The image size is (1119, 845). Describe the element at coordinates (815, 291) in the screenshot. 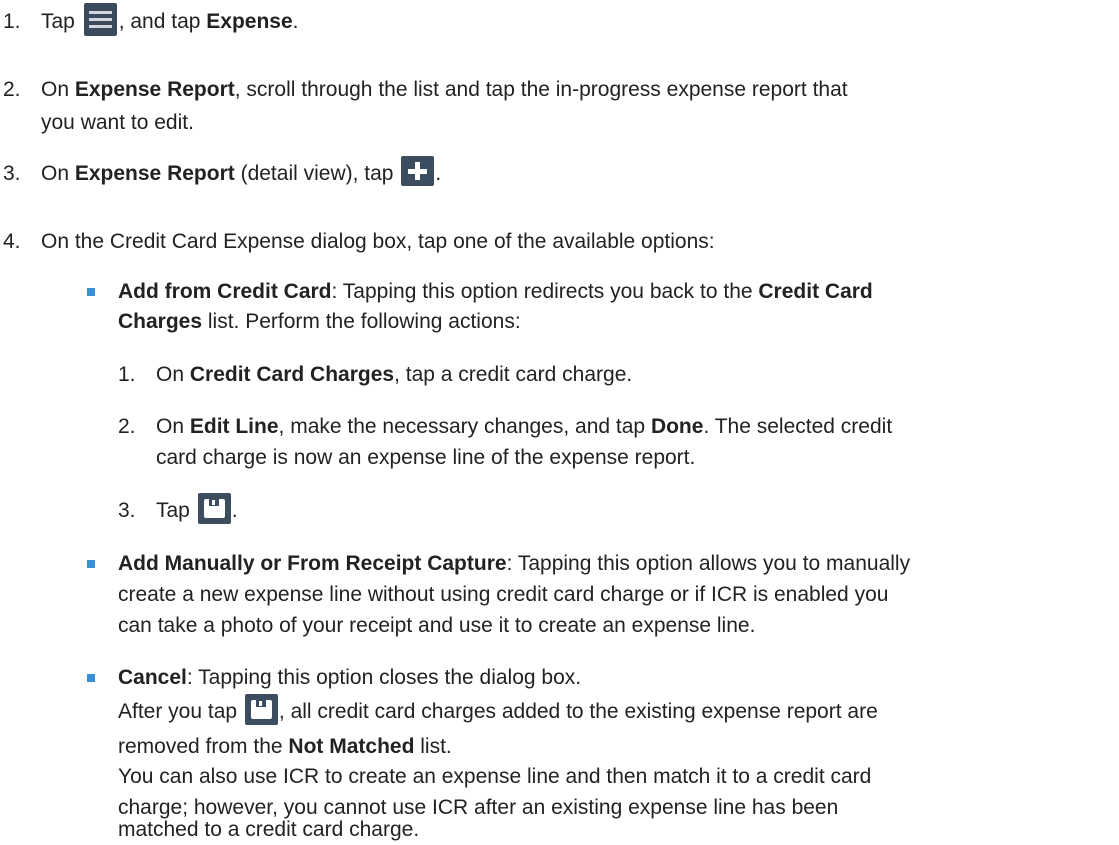

I see `credit-card-charges-label: Credit Card` at that location.